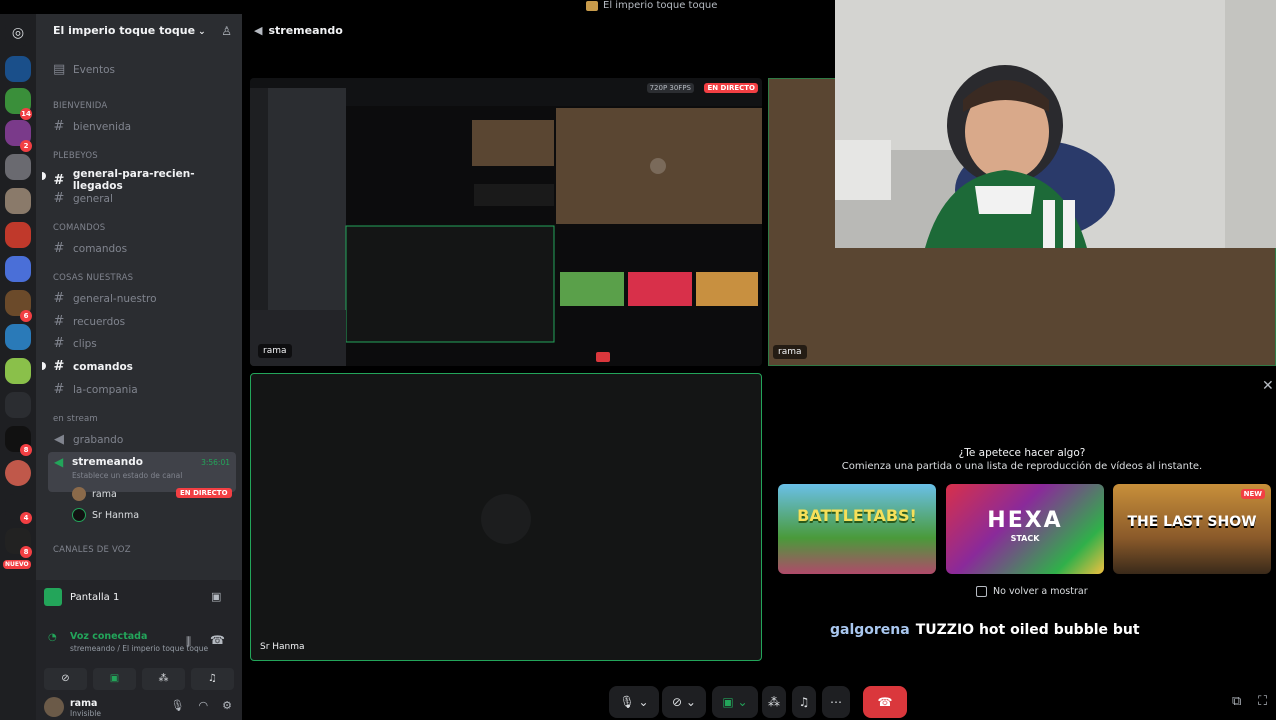  What do you see at coordinates (885, 702) in the screenshot?
I see `hangup-button: ☎` at bounding box center [885, 702].